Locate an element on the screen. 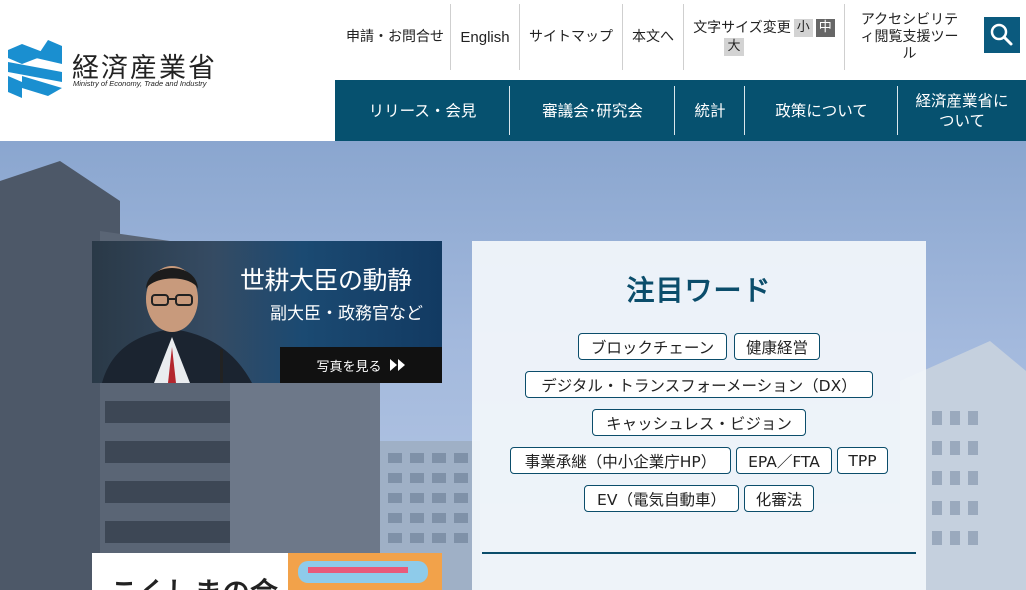 This screenshot has height=590, width=1026. keyword-chemical-substances-act: 化審法 is located at coordinates (779, 498).